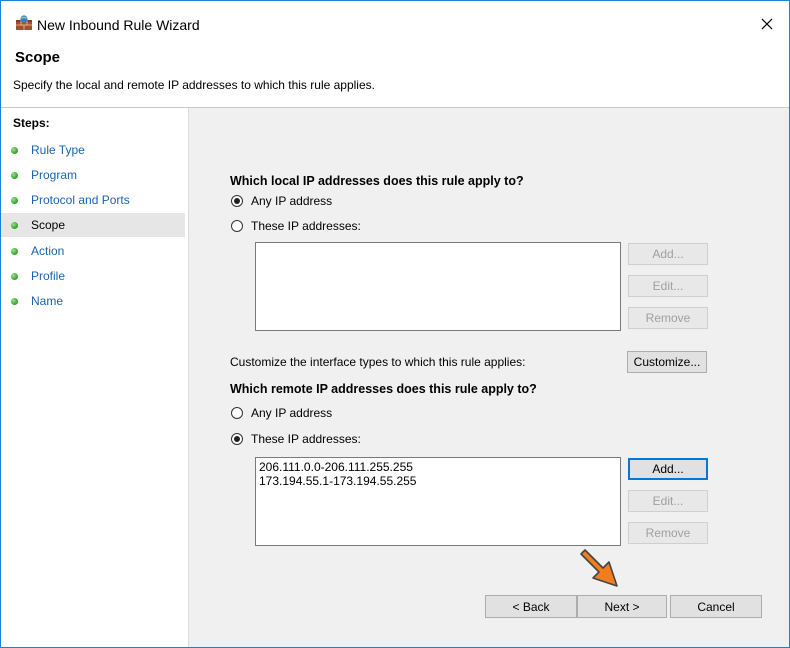 Image resolution: width=790 pixels, height=648 pixels. What do you see at coordinates (93, 175) in the screenshot?
I see `step-program: Program` at bounding box center [93, 175].